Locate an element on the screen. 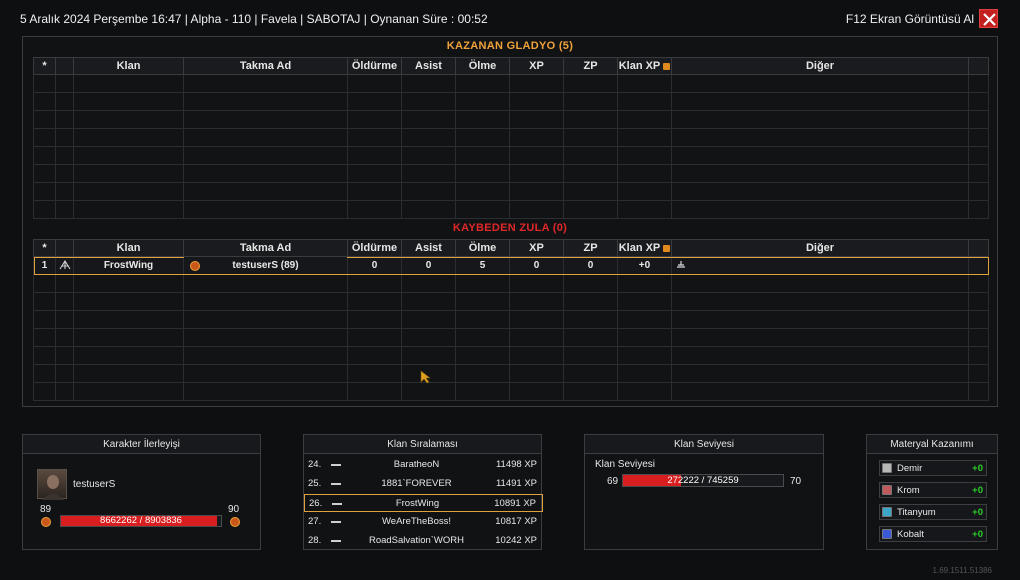 The height and width of the screenshot is (580, 1020). row-nickname-cell: testuserS (89) is located at coordinates (265, 265).